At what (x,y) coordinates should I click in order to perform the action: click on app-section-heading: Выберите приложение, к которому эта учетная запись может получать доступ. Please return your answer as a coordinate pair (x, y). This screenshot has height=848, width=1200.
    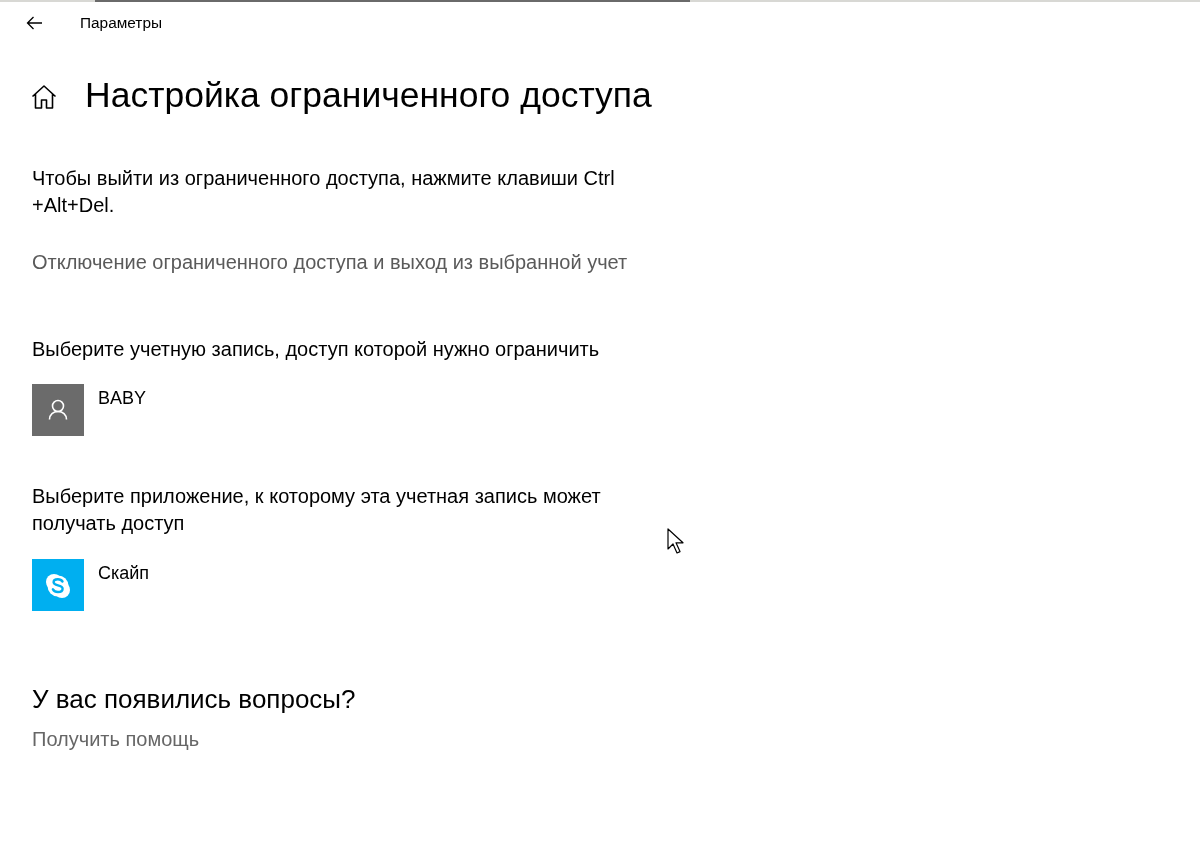
    Looking at the image, I should click on (316, 510).